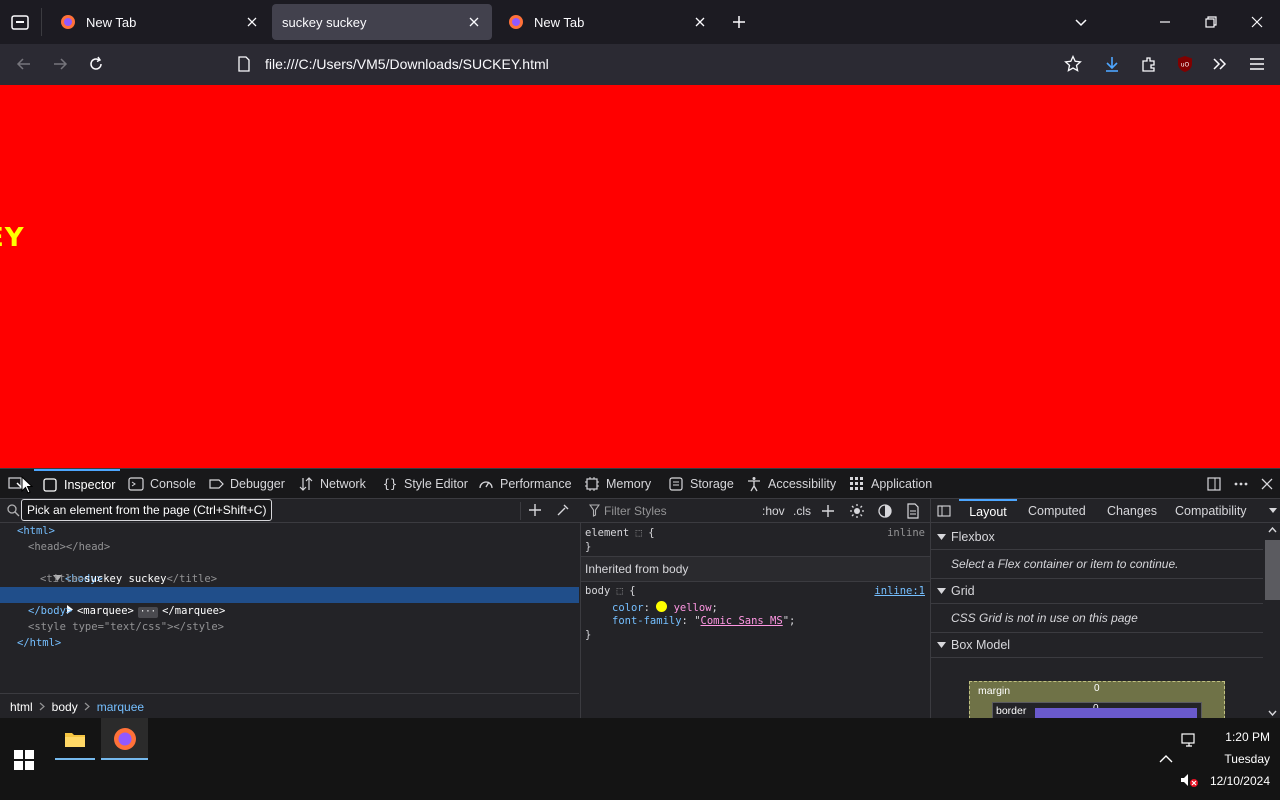  What do you see at coordinates (1267, 484) in the screenshot?
I see `close-devtools-icon` at bounding box center [1267, 484].